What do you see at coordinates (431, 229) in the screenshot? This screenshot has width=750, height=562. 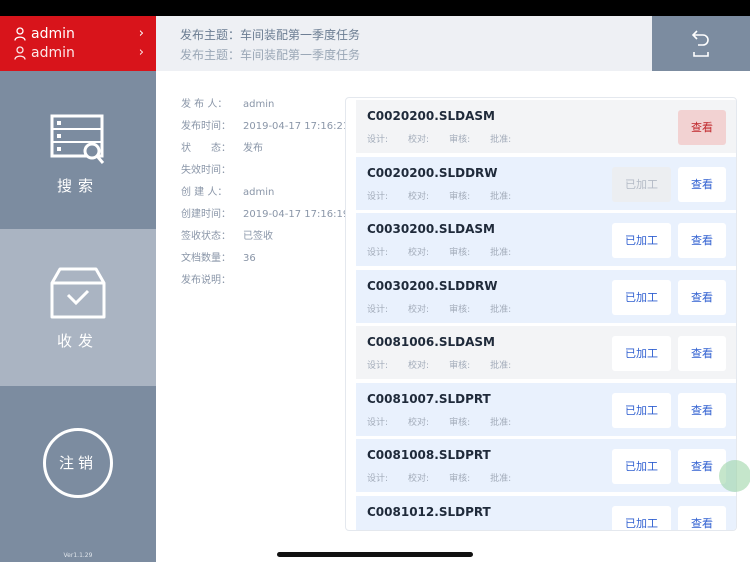 I see `document-name: C0030200.SLDASM` at bounding box center [431, 229].